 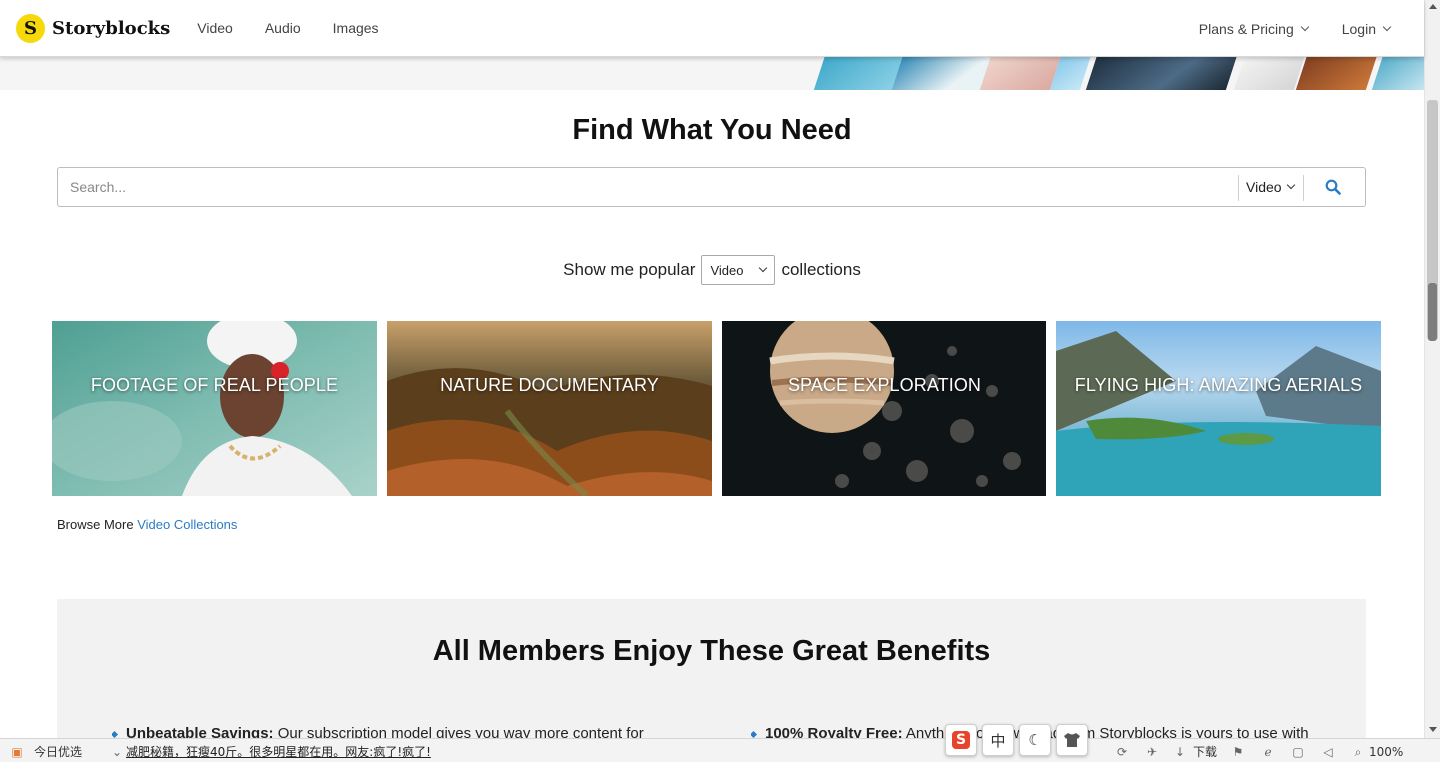 I want to click on moon-icon: ☾, so click(x=1035, y=740).